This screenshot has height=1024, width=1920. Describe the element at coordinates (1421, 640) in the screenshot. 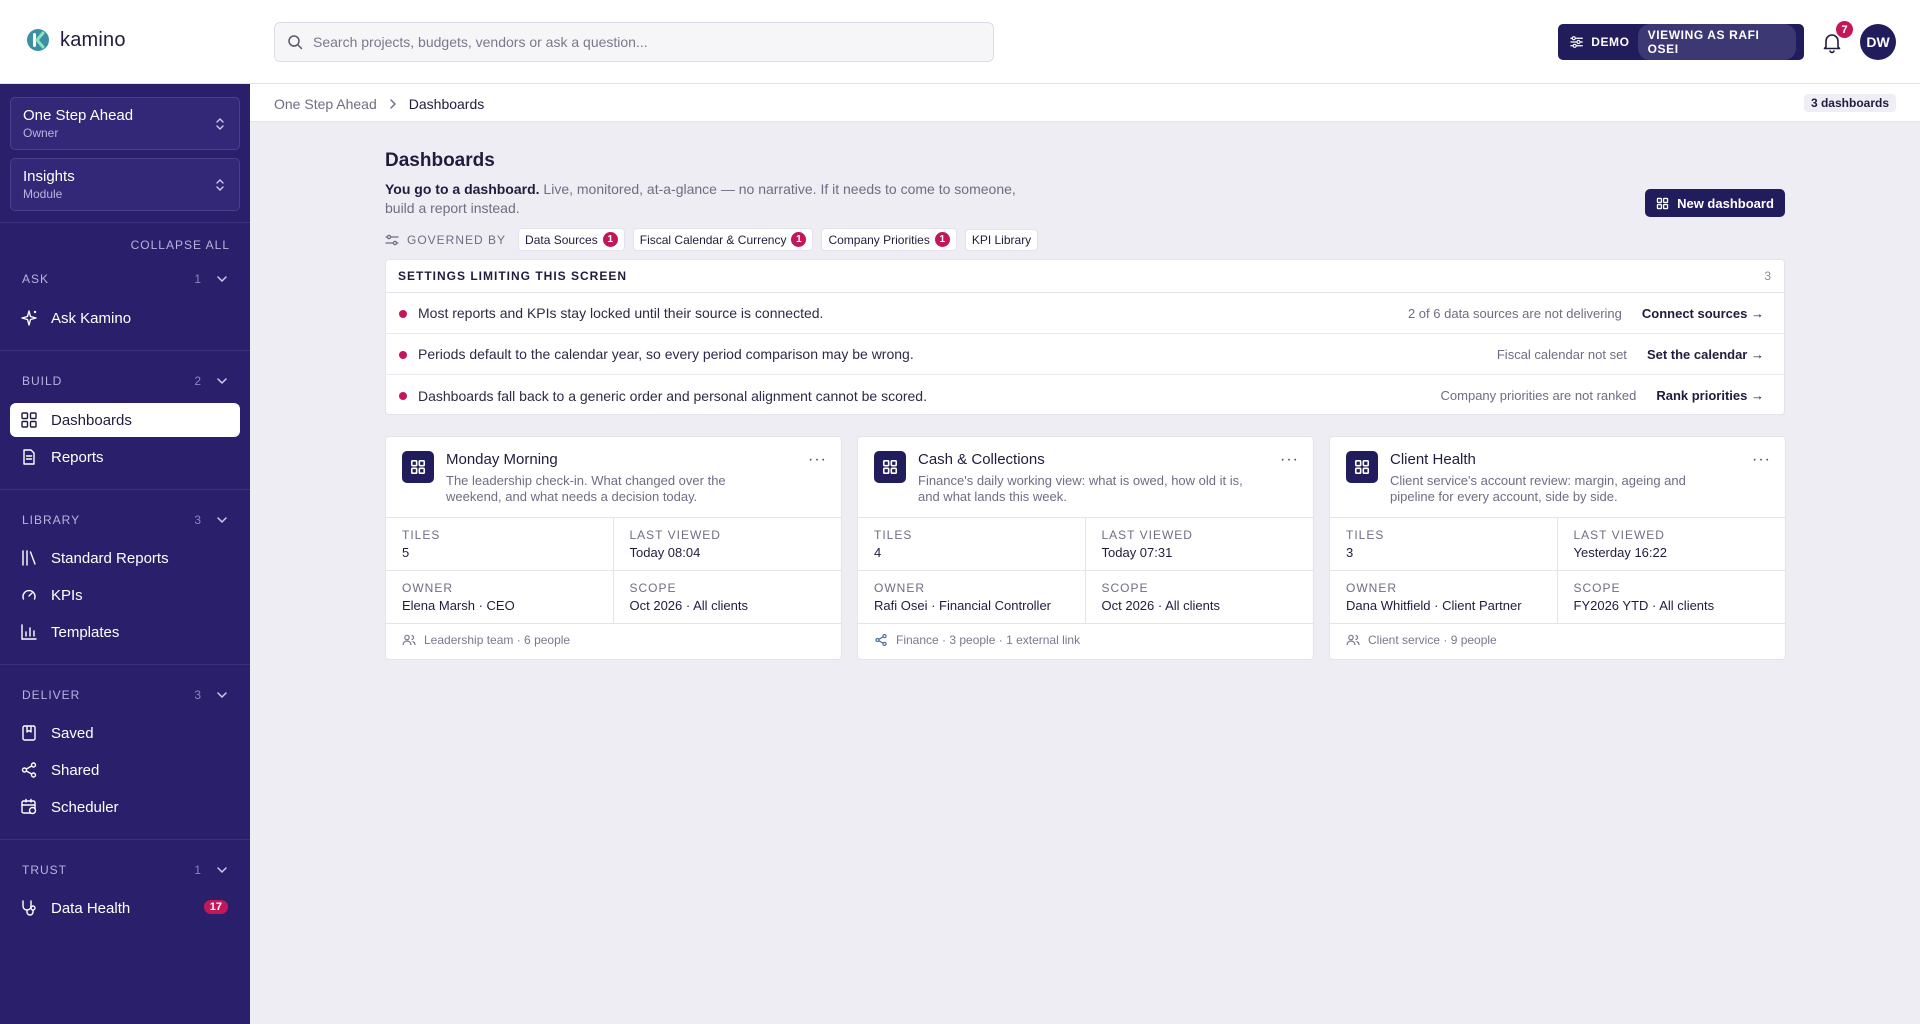

I see `card-footer: Client service · 9 people` at that location.